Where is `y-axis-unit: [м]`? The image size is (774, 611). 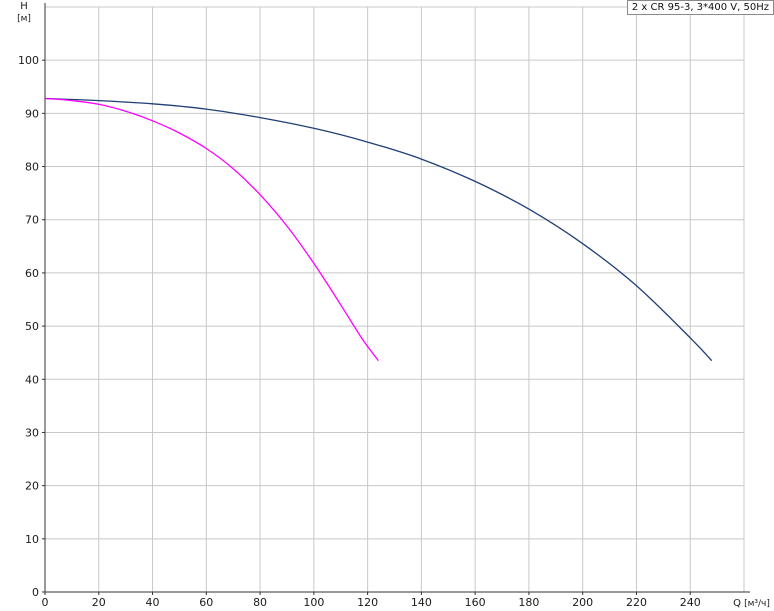
y-axis-unit: [м] is located at coordinates (24, 19).